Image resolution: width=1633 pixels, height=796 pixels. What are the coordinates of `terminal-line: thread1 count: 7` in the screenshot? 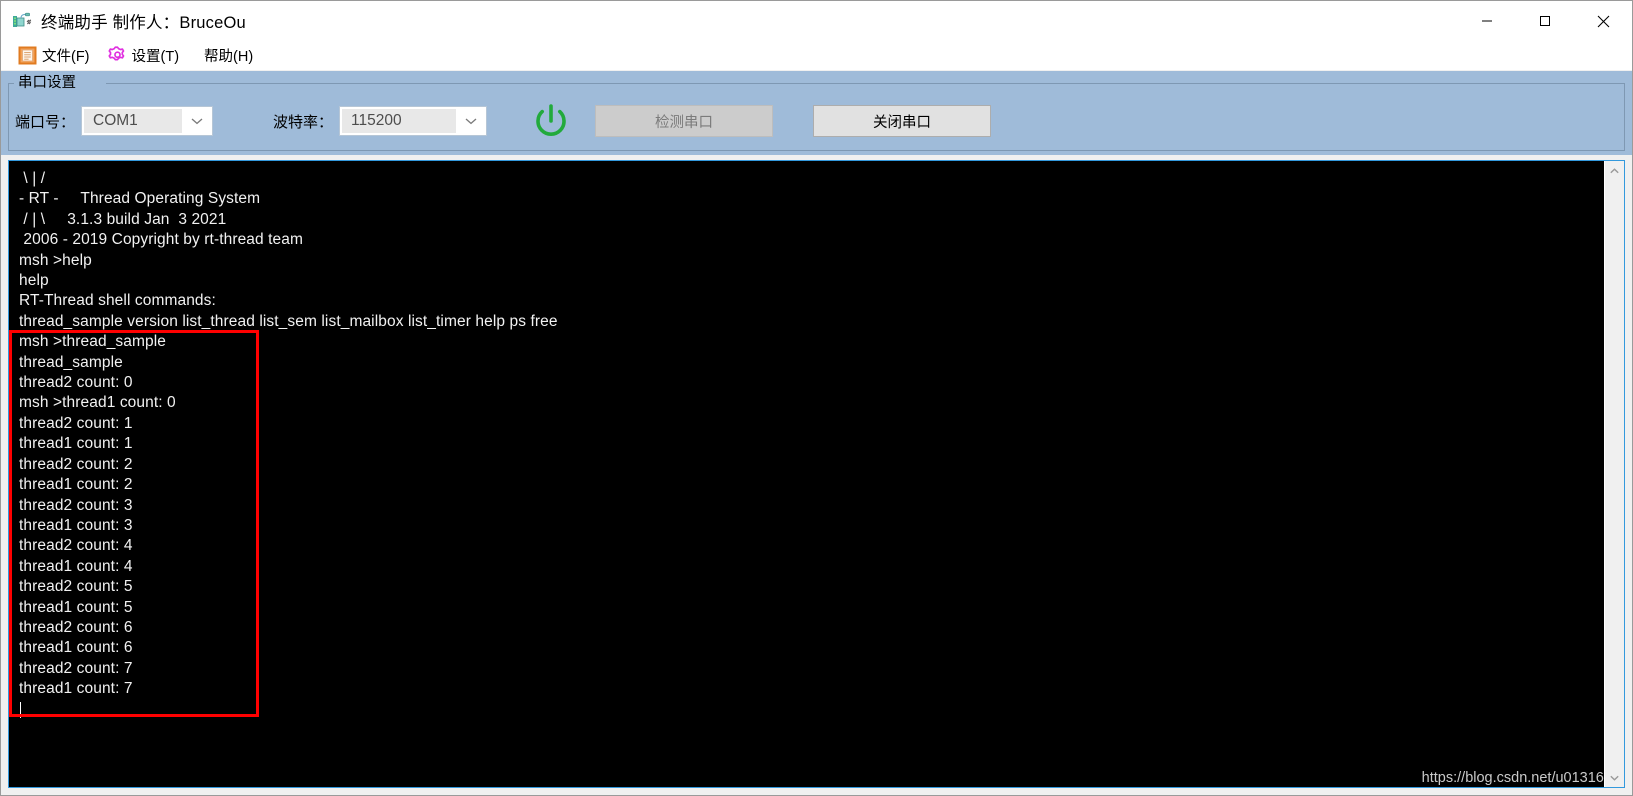 It's located at (76, 689).